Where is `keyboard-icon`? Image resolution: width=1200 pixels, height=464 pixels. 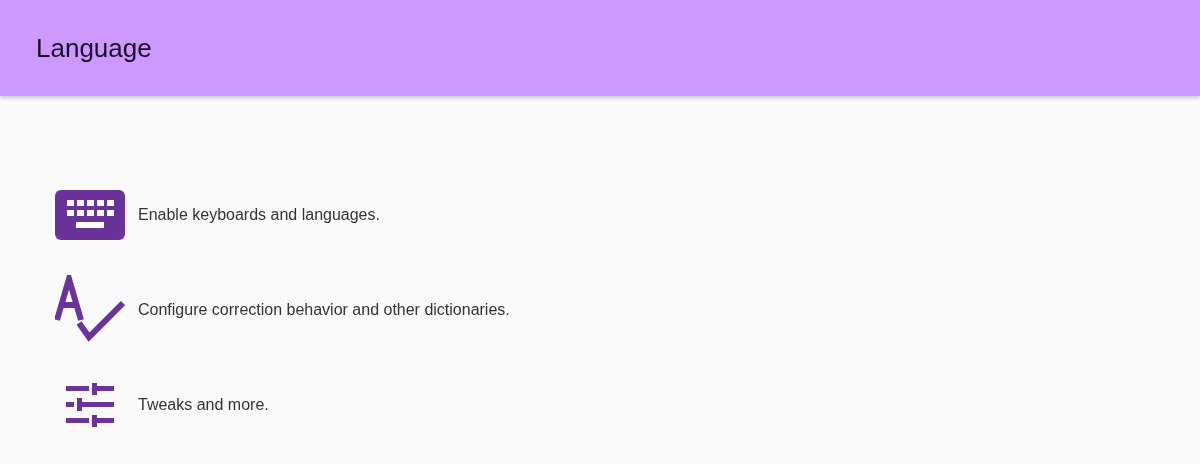 keyboard-icon is located at coordinates (90, 215).